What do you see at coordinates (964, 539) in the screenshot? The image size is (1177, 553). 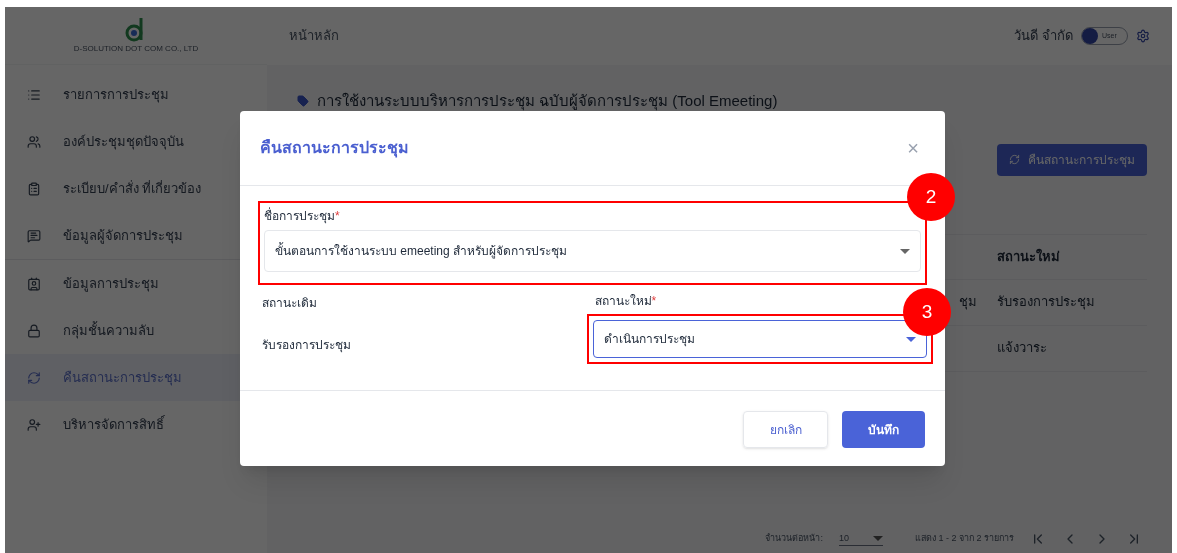 I see `page-range: แสดง 1 - 2 จาก 2 รายการ` at bounding box center [964, 539].